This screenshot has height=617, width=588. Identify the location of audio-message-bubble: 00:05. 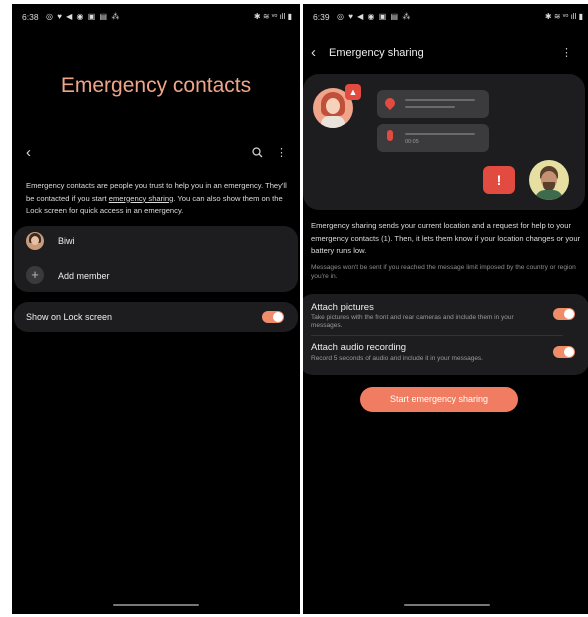
(433, 138).